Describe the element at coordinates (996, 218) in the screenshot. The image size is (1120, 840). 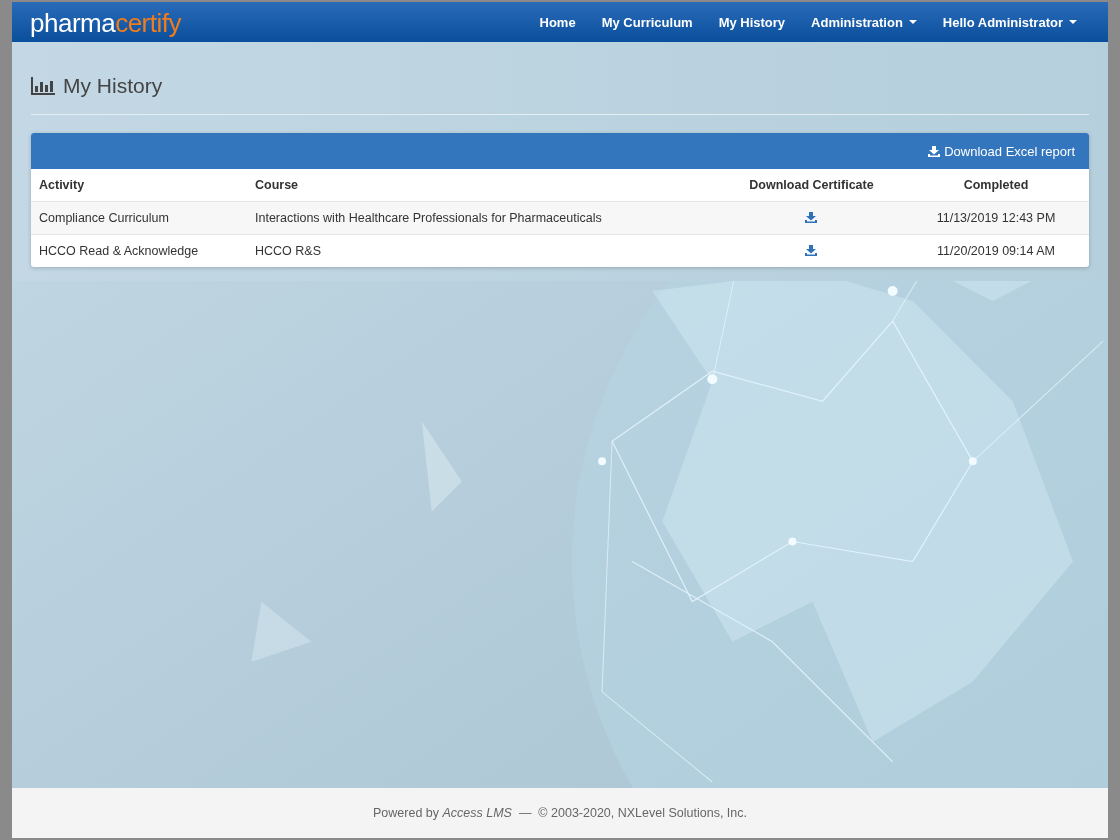
I see `table-cell: 11/13/2019 12:43 PM` at that location.